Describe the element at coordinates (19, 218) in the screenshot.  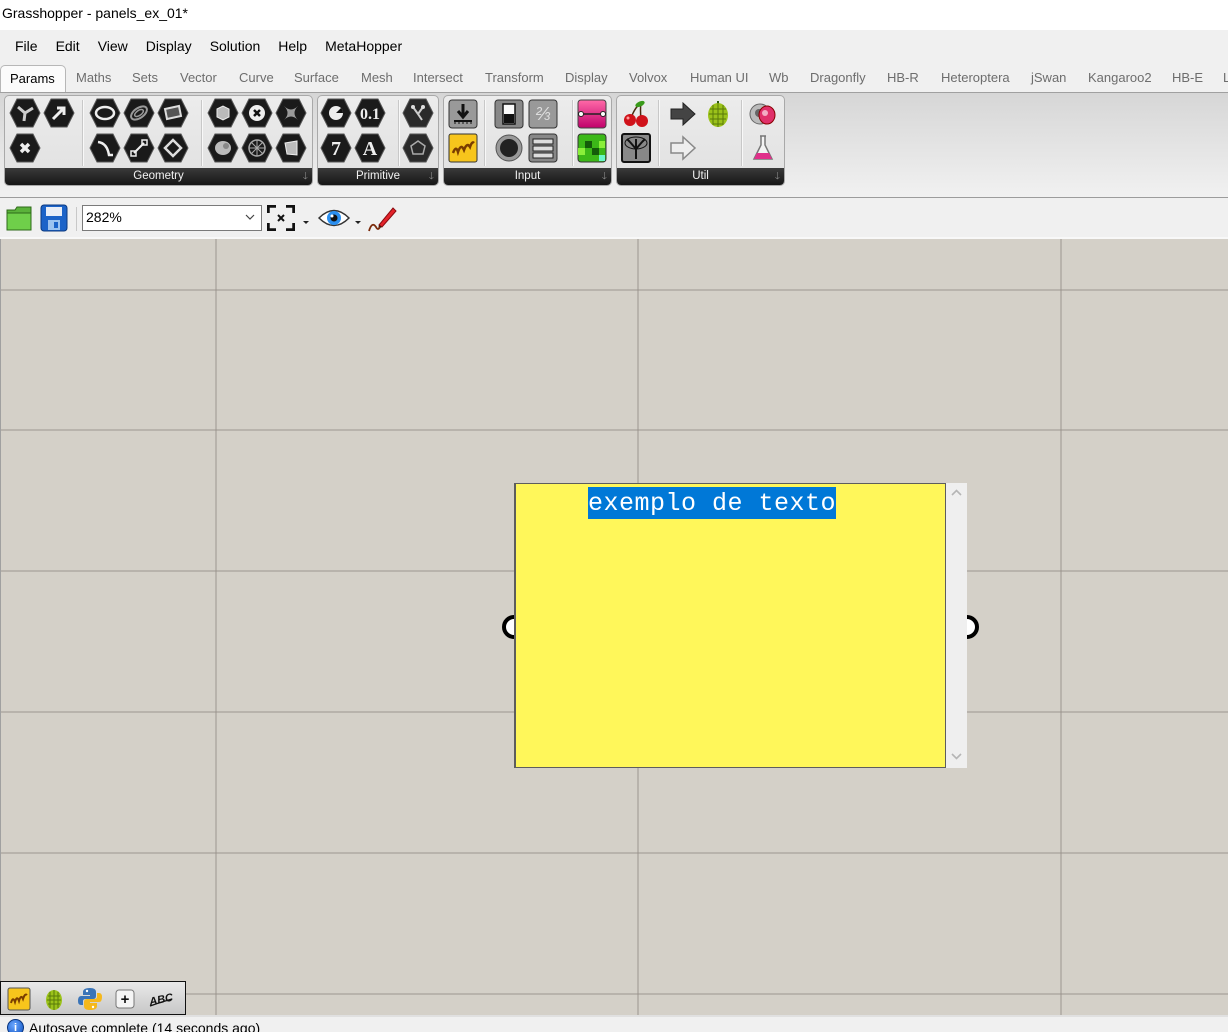
I see `open-file-icon` at that location.